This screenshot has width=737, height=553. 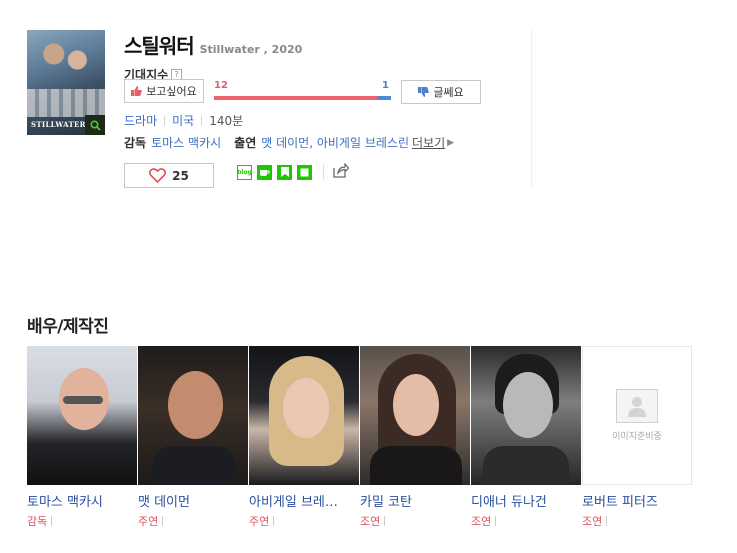 I want to click on cast-member: 아비게일 브레… 주연, so click(x=304, y=437).